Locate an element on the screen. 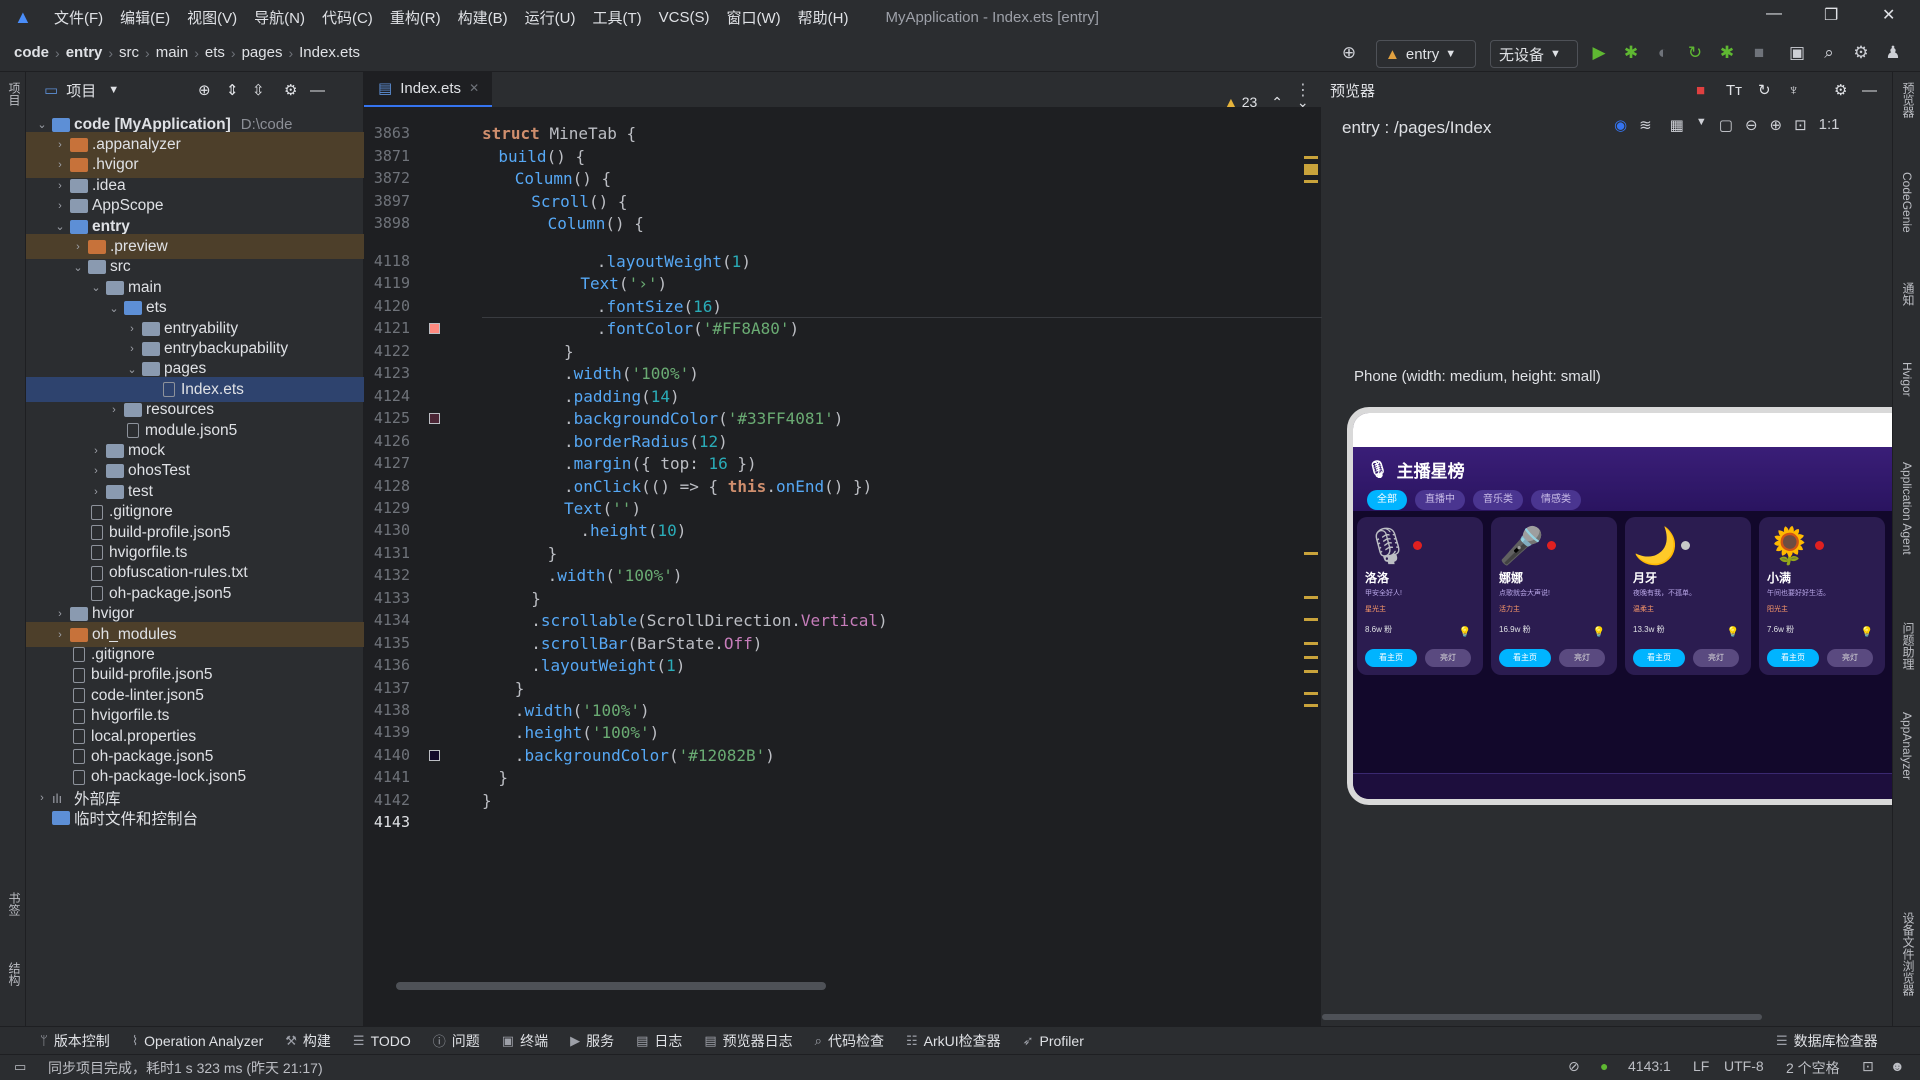 The height and width of the screenshot is (1080, 1920). zoom-out-icon: ⊖ is located at coordinates (1751, 125).